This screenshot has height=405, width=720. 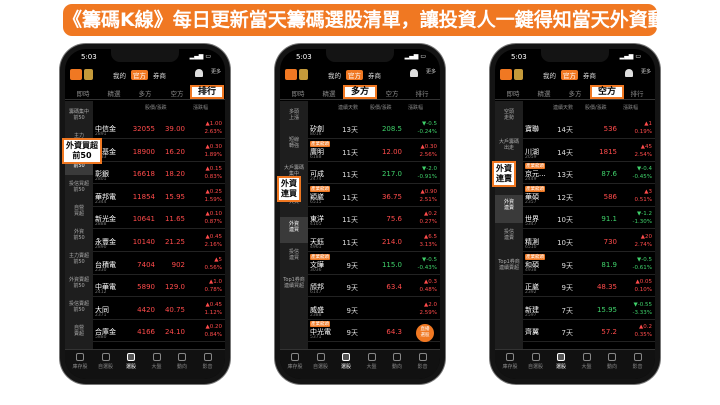 What do you see at coordinates (589, 128) in the screenshot?
I see `stock-row: 寶聯 14天 536 ▲1 0.19%` at bounding box center [589, 128].